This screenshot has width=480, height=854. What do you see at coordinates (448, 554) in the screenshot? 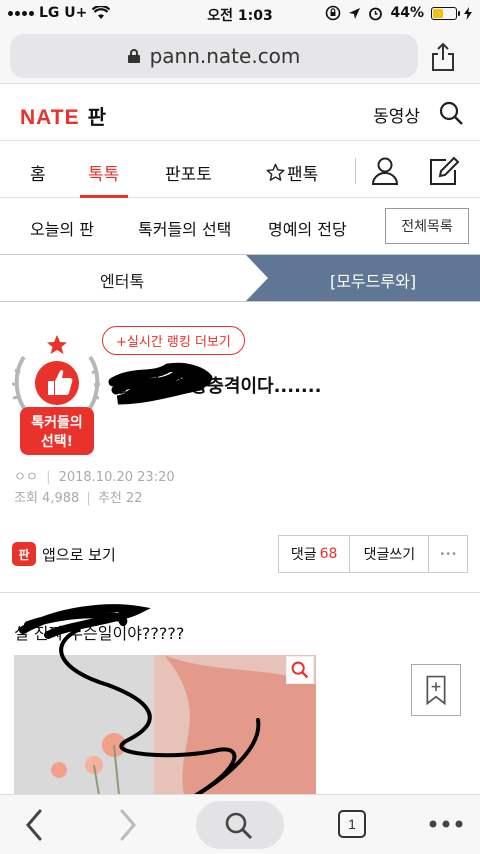
I see `more-button: •••` at bounding box center [448, 554].